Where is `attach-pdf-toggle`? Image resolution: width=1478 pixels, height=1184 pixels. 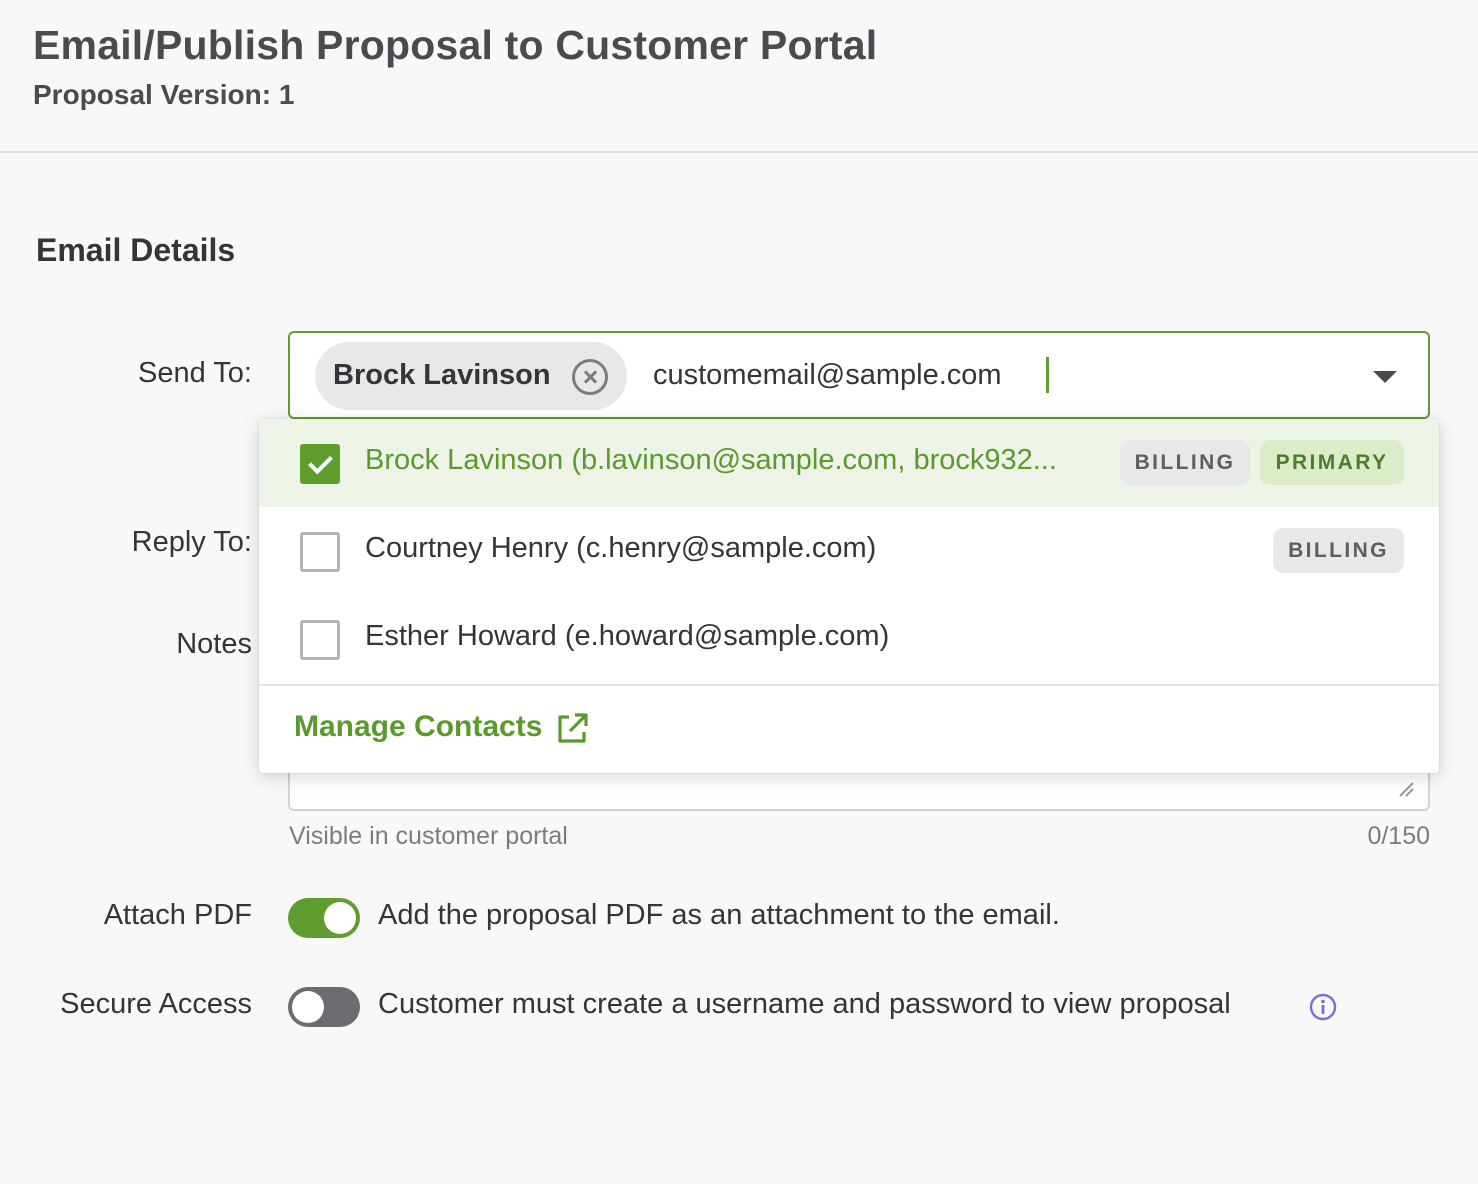 attach-pdf-toggle is located at coordinates (324, 918).